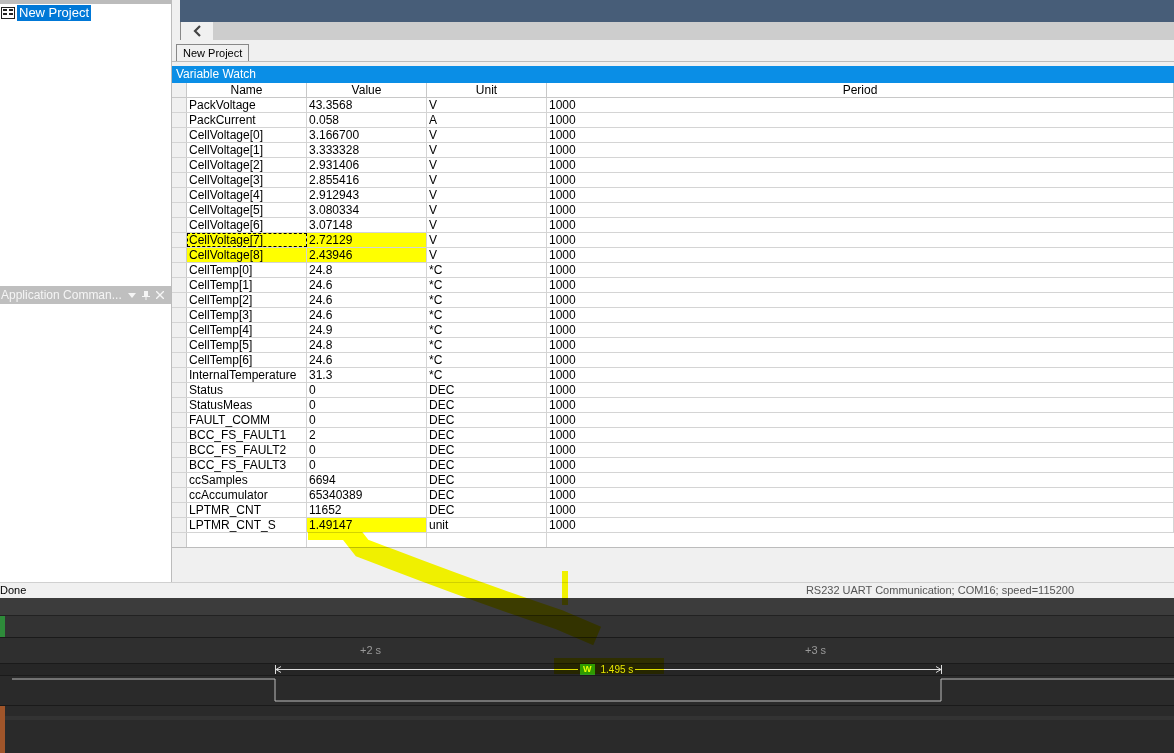 The height and width of the screenshot is (753, 1174). Describe the element at coordinates (247, 345) in the screenshot. I see `name-cell: CellTemp[5]` at that location.